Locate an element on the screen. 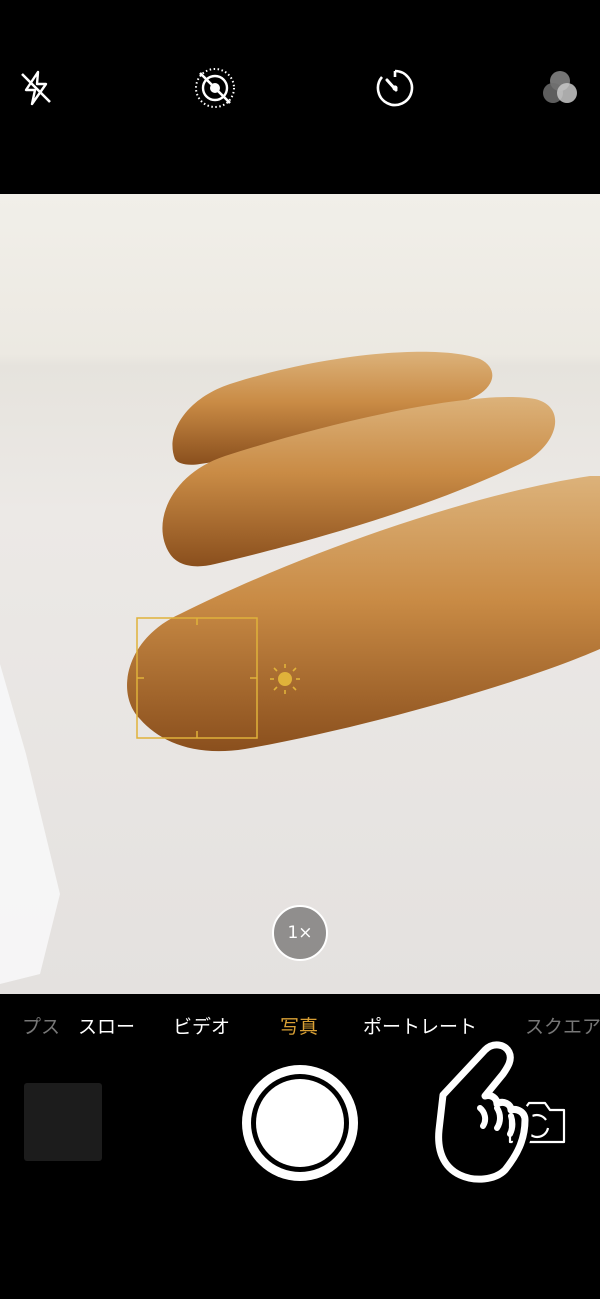 This screenshot has height=1299, width=600. mode-item-video: ビデオ is located at coordinates (201, 1025).